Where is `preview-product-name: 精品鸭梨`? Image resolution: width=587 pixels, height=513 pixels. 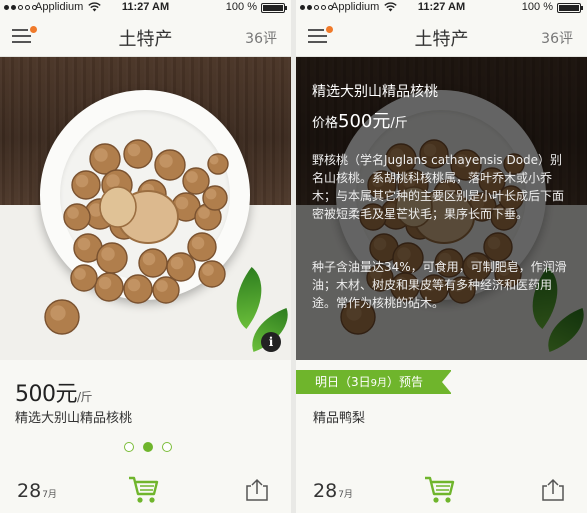 preview-product-name: 精品鸭梨 is located at coordinates (339, 418).